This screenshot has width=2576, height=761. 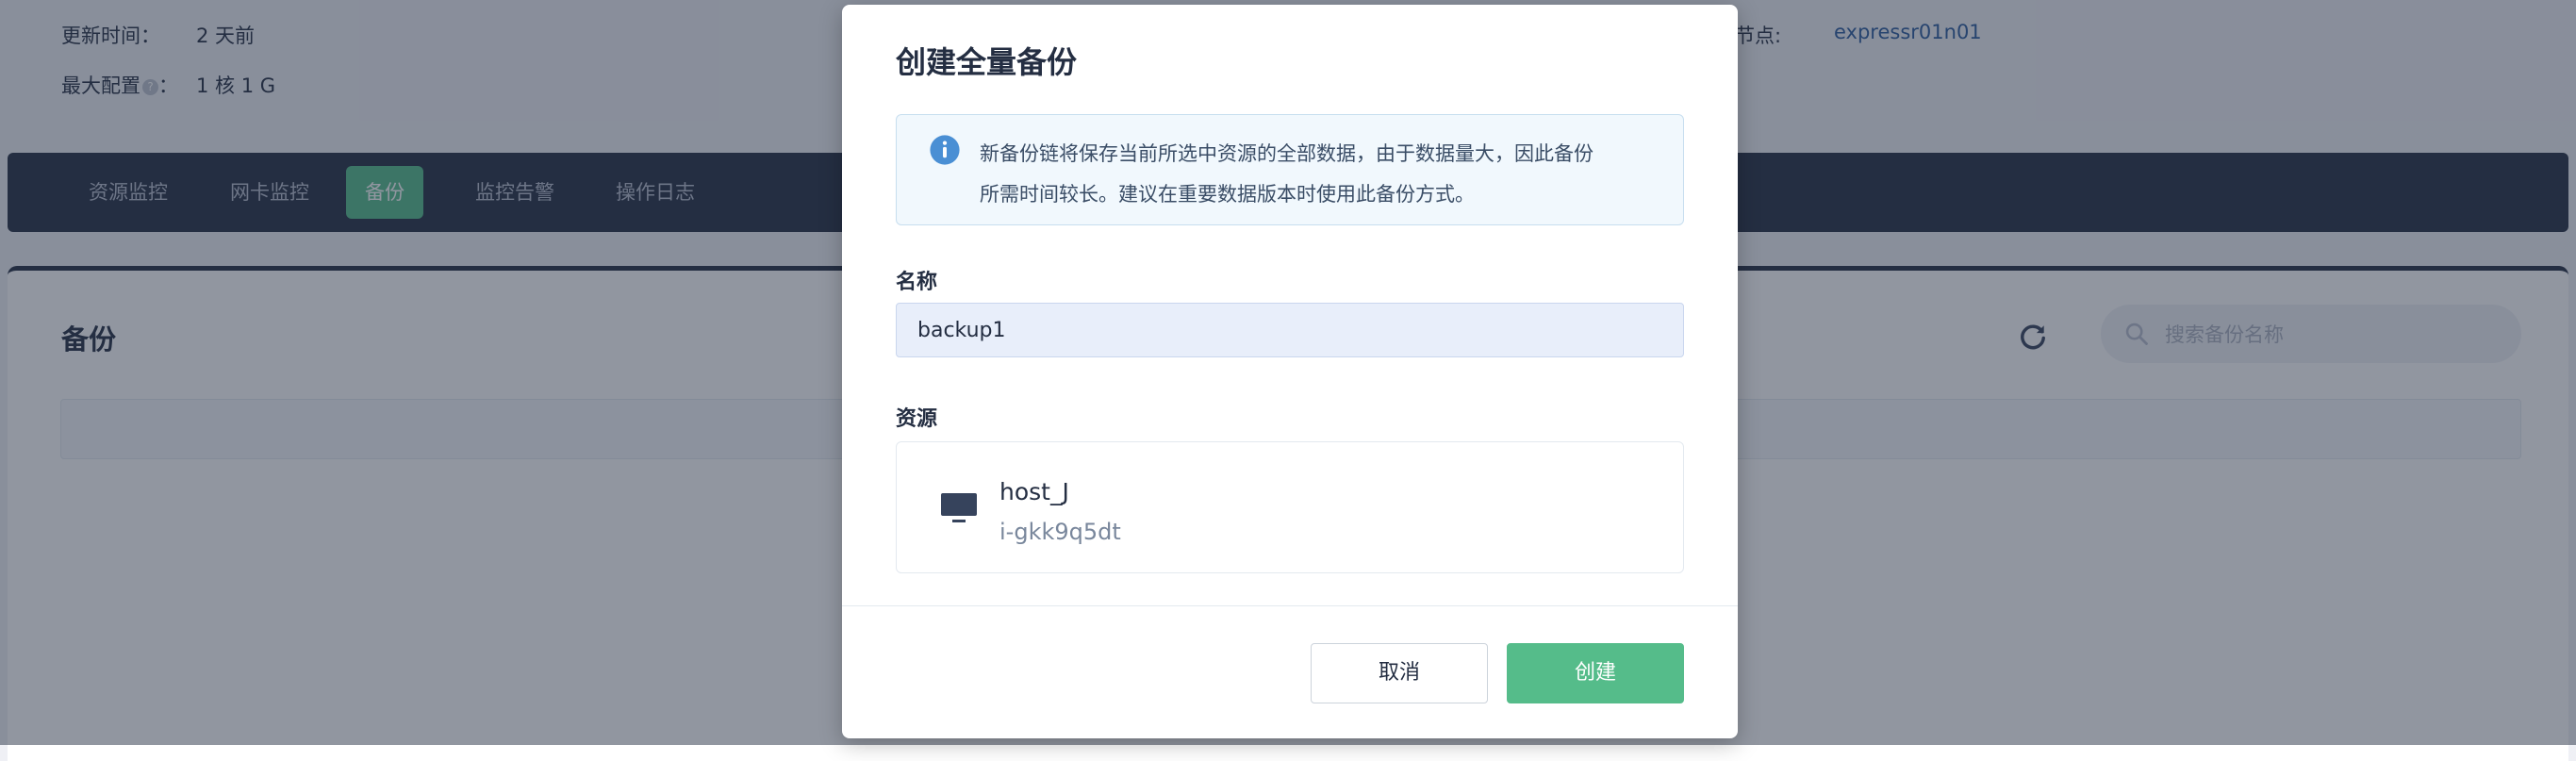 What do you see at coordinates (945, 150) in the screenshot?
I see `info-icon` at bounding box center [945, 150].